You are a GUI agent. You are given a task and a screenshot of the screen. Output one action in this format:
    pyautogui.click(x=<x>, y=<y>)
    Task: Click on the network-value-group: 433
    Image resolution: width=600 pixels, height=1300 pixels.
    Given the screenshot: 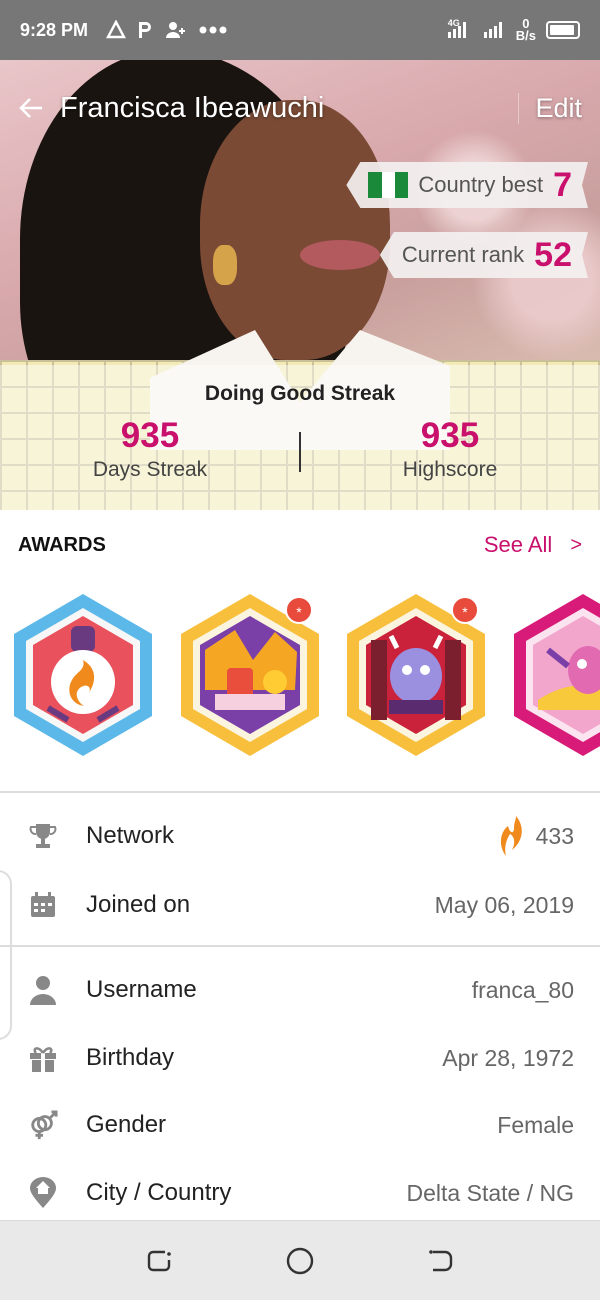 What is the action you would take?
    pyautogui.click(x=536, y=836)
    